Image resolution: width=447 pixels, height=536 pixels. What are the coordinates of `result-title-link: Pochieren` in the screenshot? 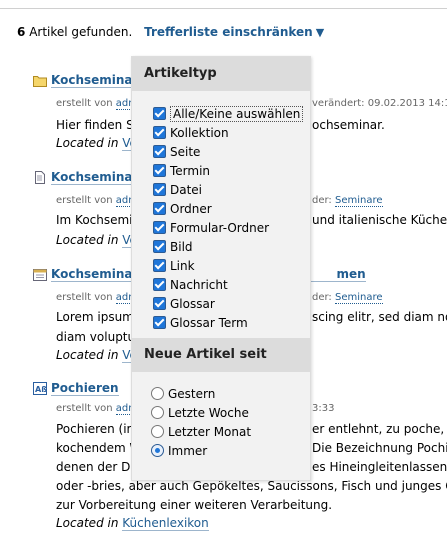 It's located at (85, 388).